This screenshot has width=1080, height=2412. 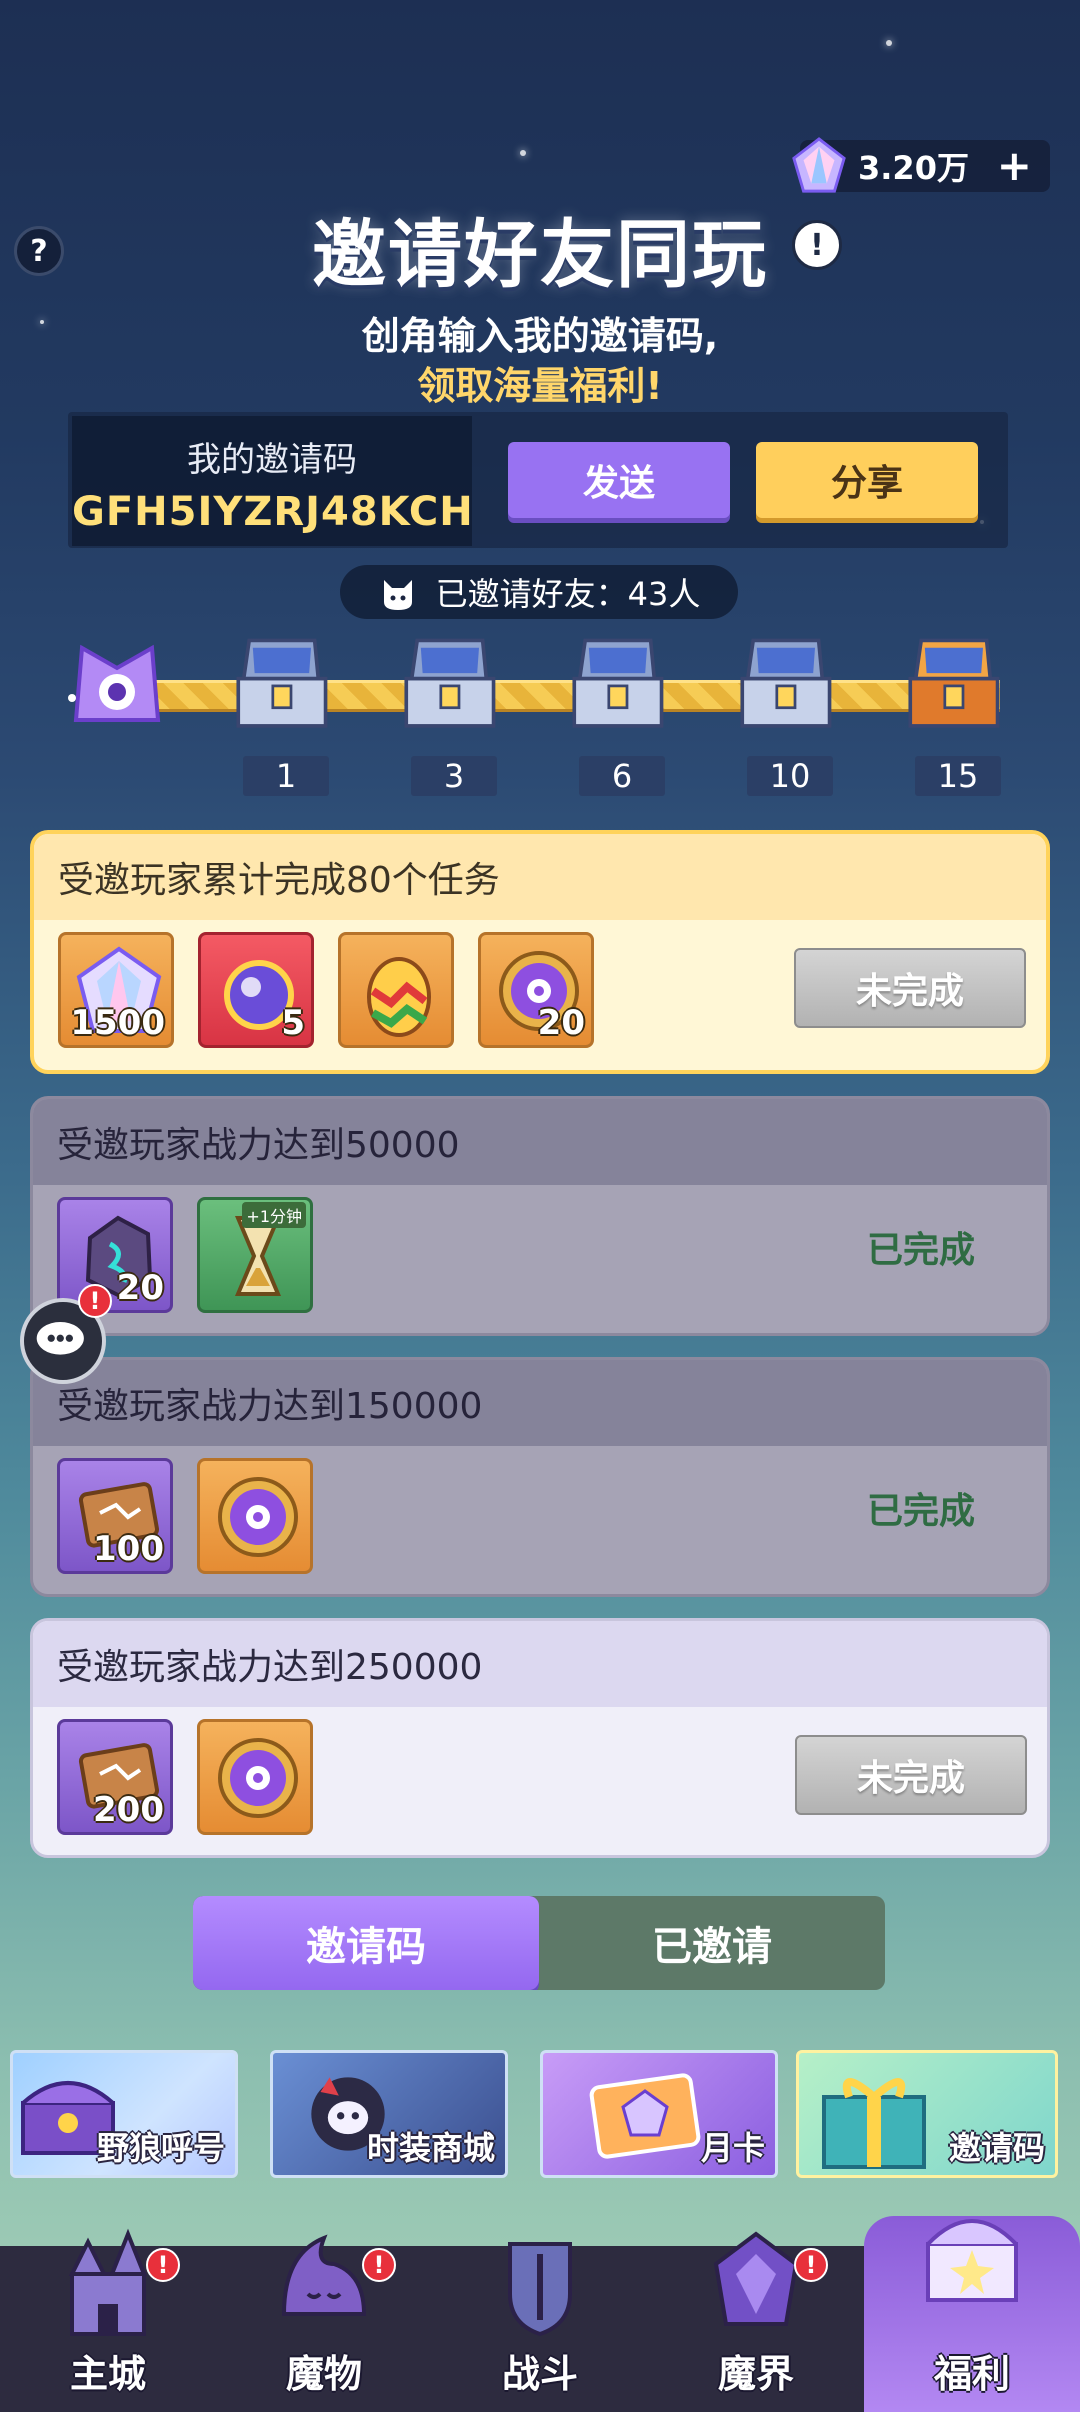 I want to click on reward-qty: 5, so click(x=293, y=1023).